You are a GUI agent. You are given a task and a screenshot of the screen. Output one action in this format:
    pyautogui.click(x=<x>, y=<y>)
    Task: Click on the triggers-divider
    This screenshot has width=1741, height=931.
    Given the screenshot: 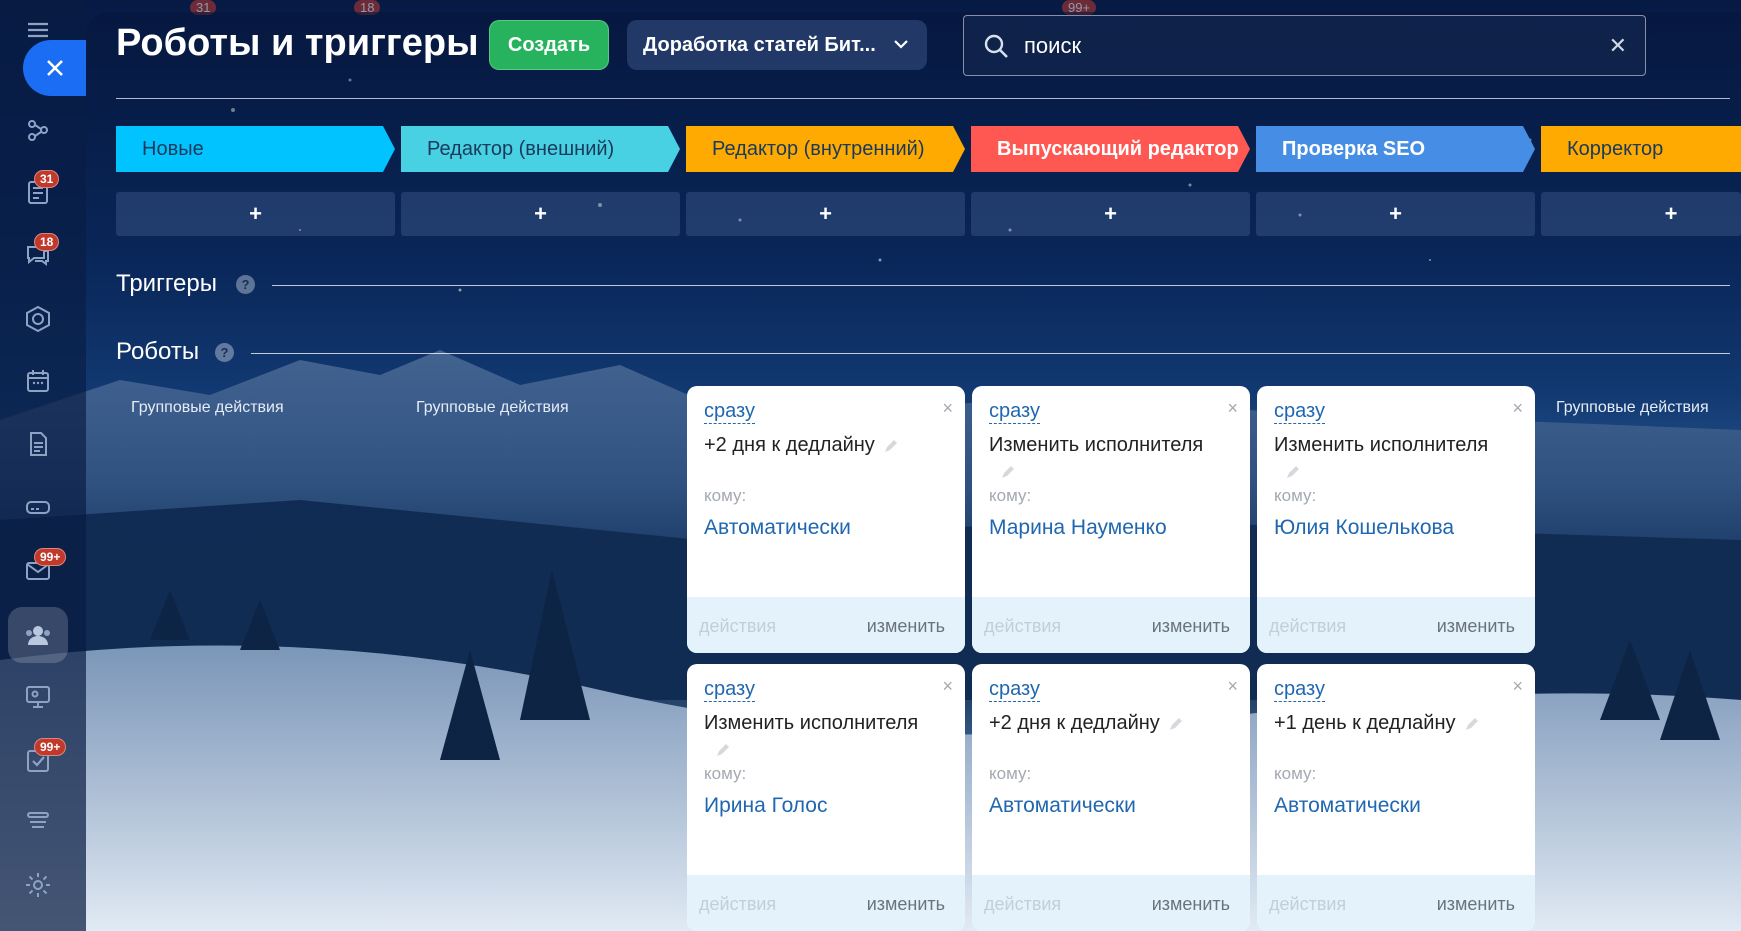 What is the action you would take?
    pyautogui.click(x=1001, y=285)
    